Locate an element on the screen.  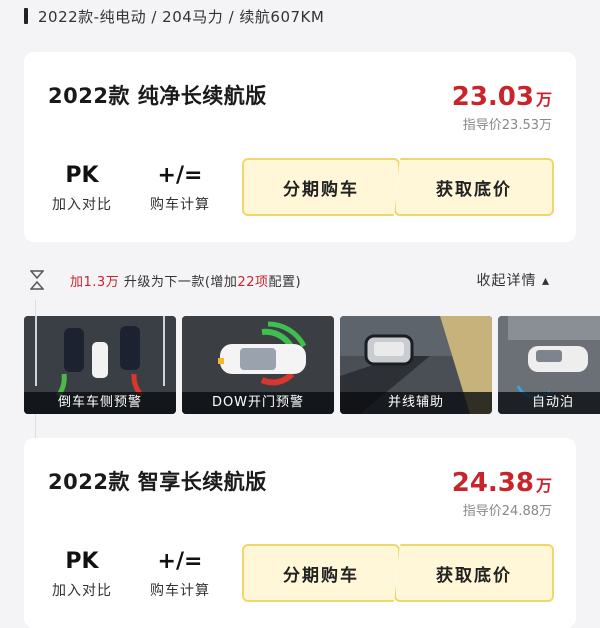
feature-tile-rear-cross-traffic: 倒车车侧预警 is located at coordinates (100, 365).